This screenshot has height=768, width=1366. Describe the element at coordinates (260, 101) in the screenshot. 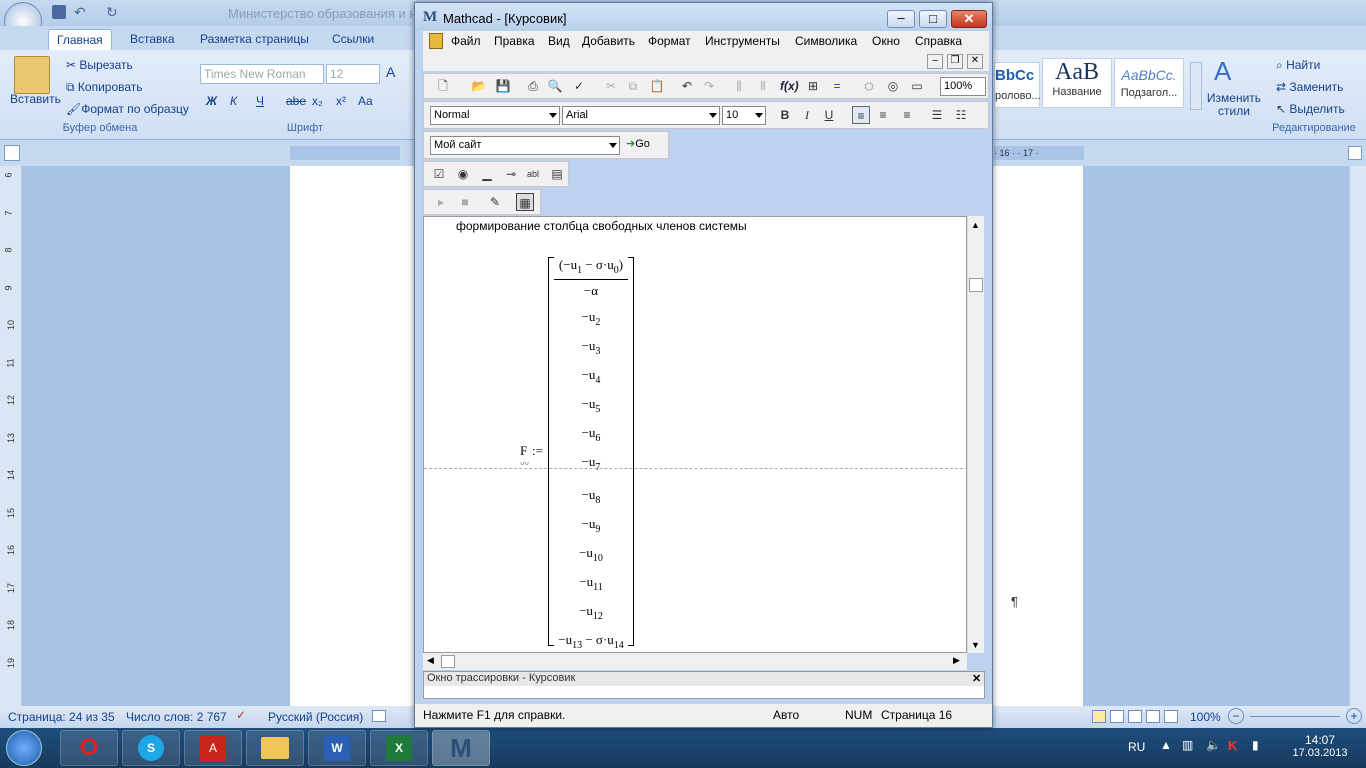

I see `underline-button: Ч` at that location.